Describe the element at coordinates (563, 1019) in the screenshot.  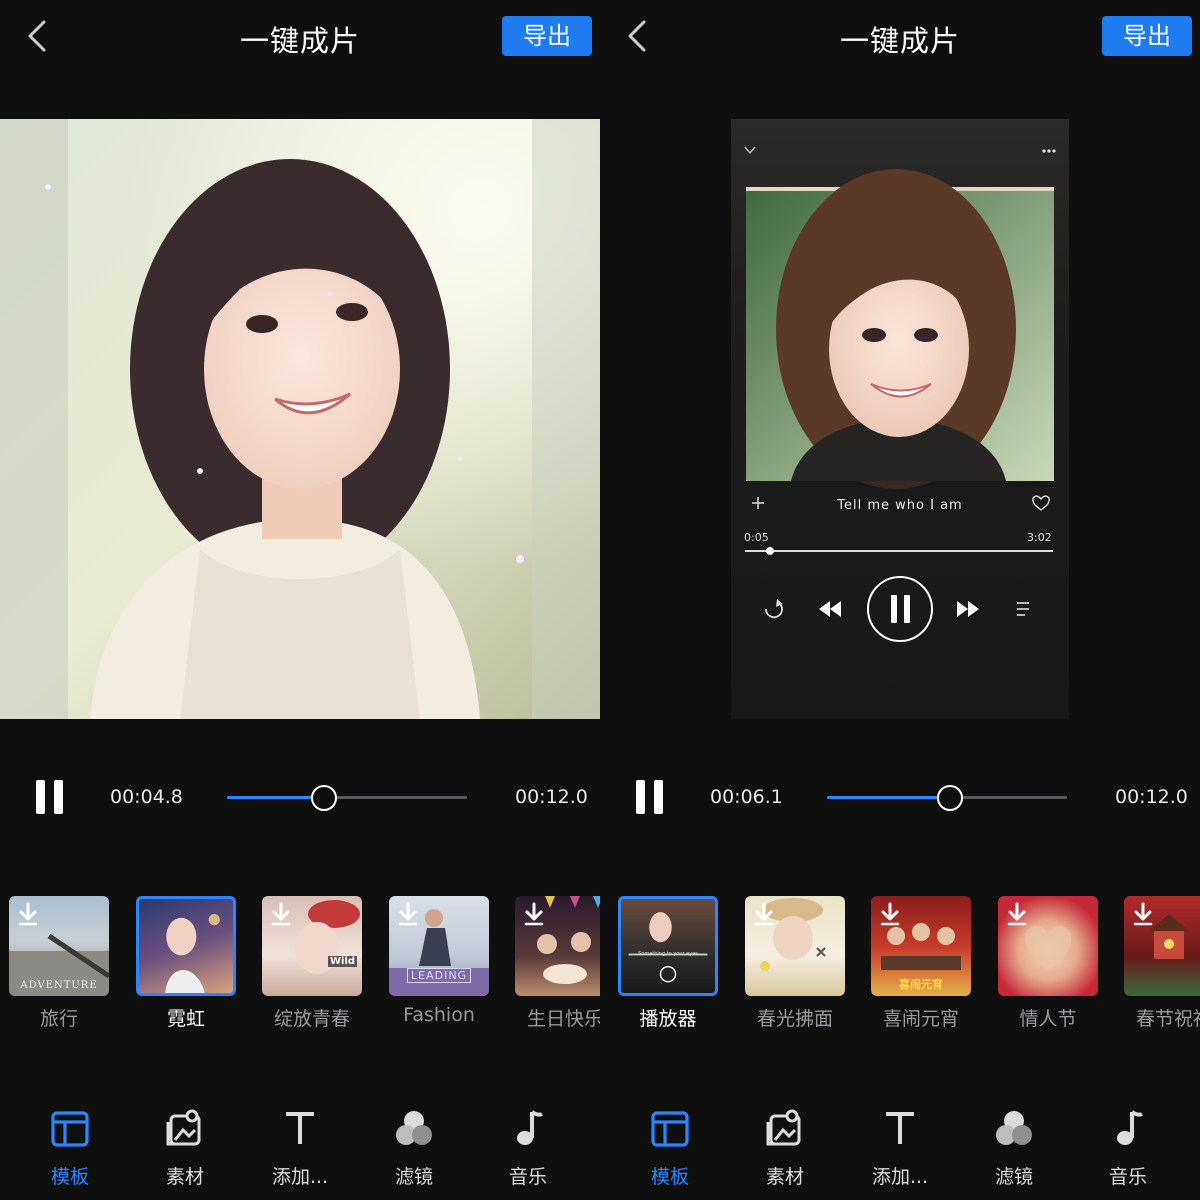
I see `template-label: 生日快乐` at that location.